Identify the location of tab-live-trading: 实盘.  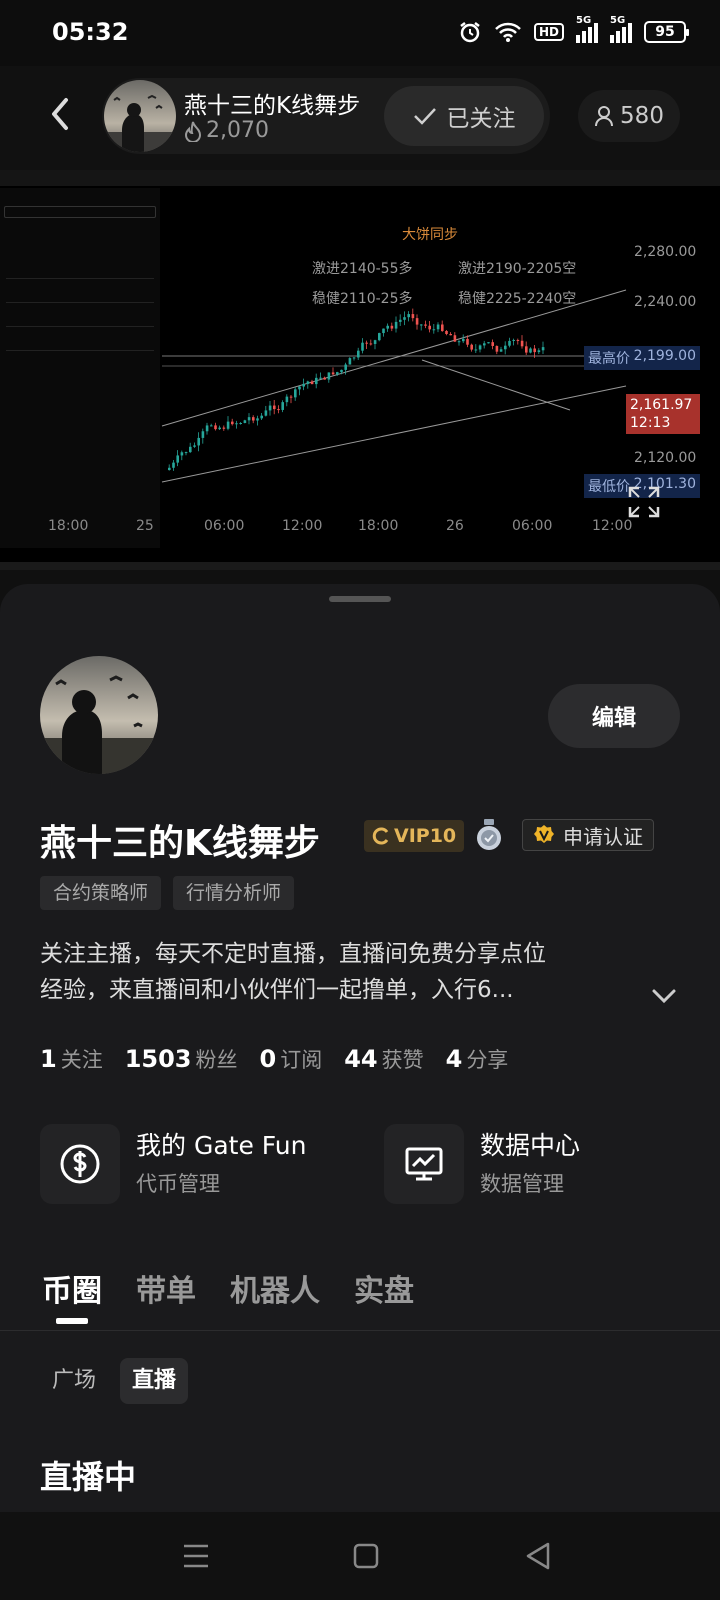
(384, 1288).